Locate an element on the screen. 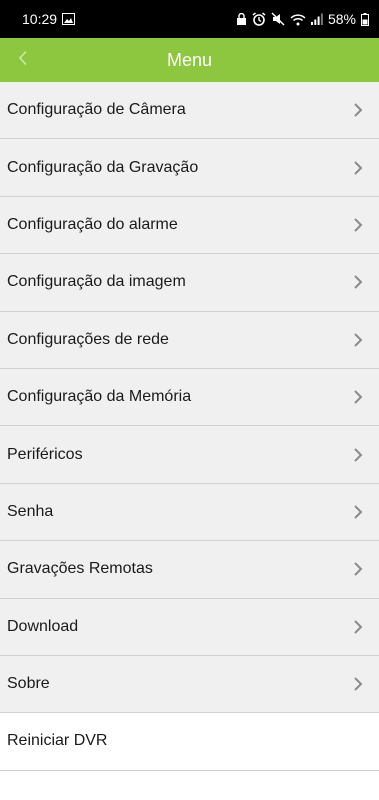  status-bar: 10:29 58% is located at coordinates (189, 19).